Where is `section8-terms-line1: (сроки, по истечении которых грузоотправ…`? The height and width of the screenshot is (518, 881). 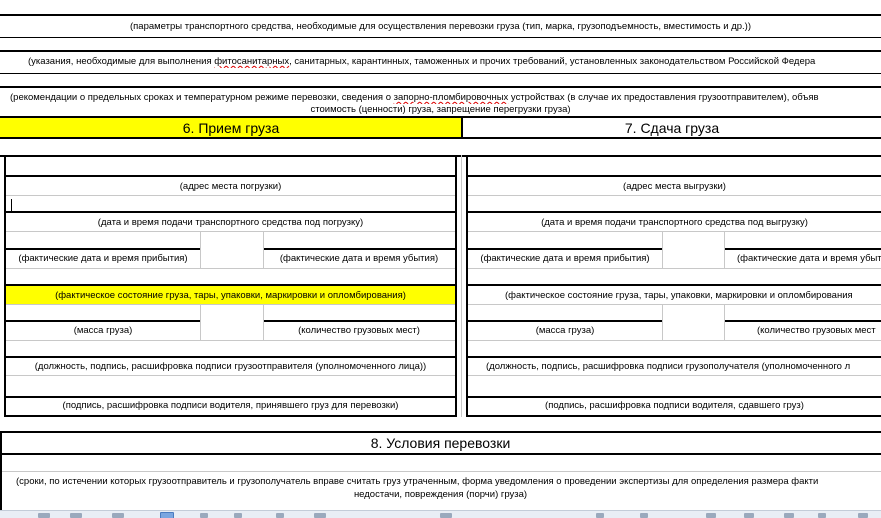 section8-terms-line1: (сроки, по истечении которых грузоотправ… is located at coordinates (417, 481).